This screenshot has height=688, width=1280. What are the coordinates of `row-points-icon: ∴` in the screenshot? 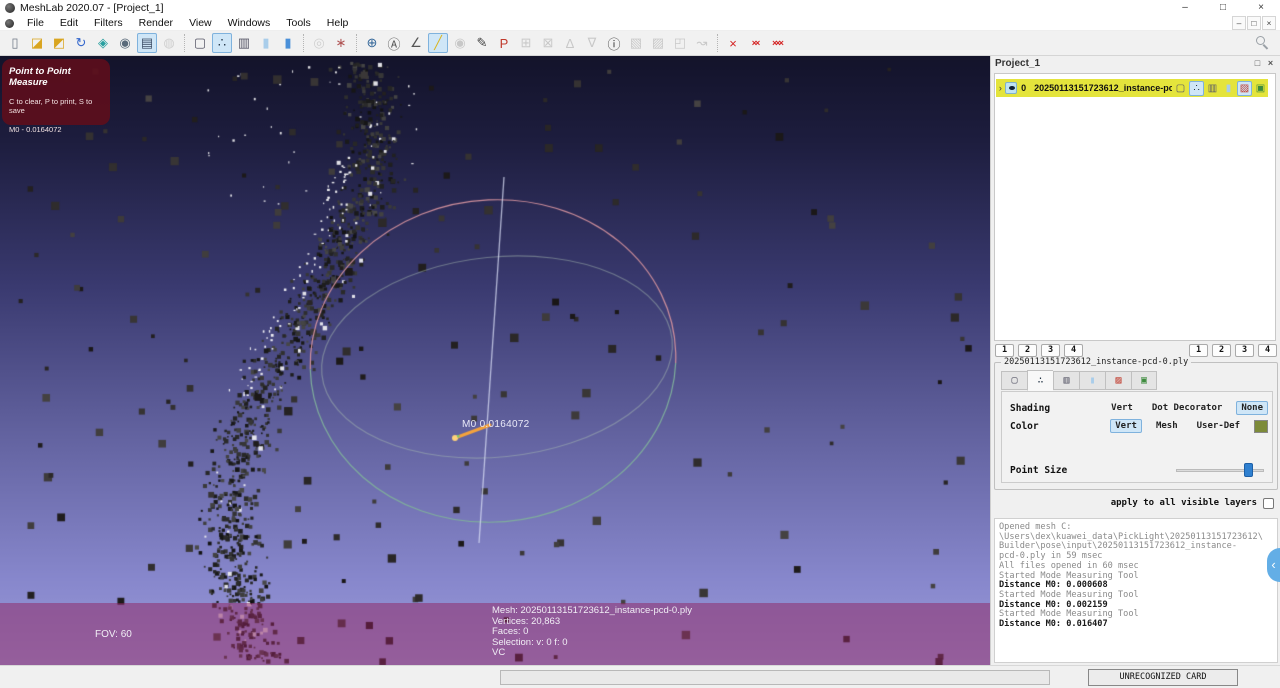 It's located at (1197, 88).